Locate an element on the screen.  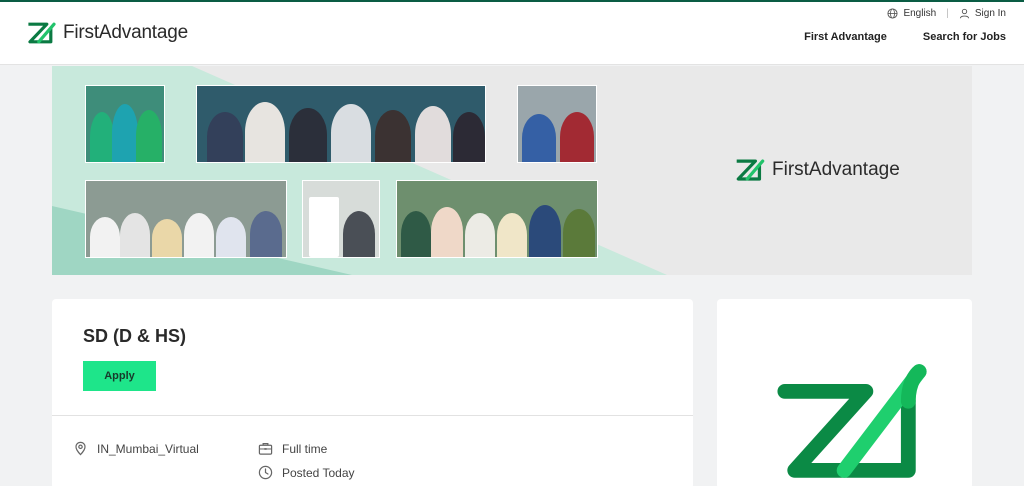
job-employment-type: Full time is located at coordinates (292, 448).